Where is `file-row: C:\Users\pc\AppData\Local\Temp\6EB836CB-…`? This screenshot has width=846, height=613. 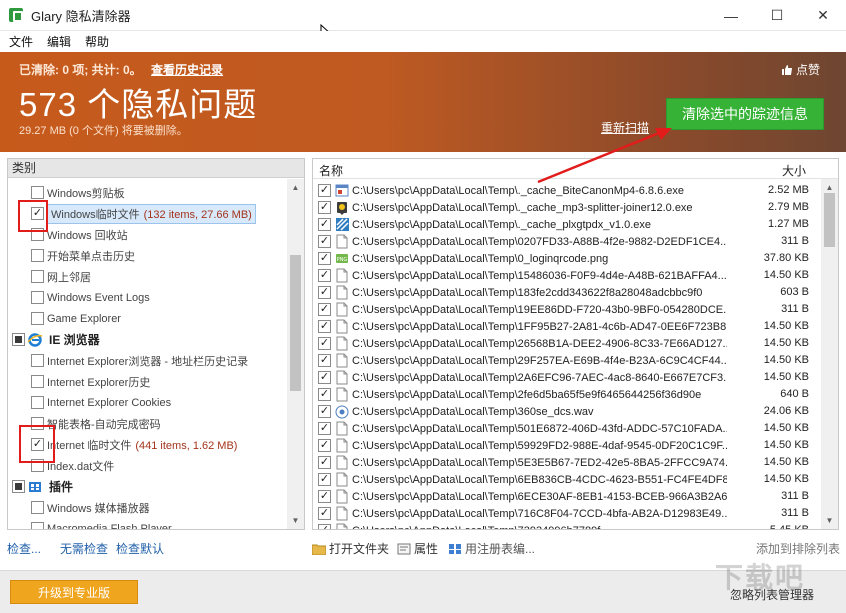 file-row: C:\Users\pc\AppData\Local\Temp\6EB836CB-… is located at coordinates (567, 479).